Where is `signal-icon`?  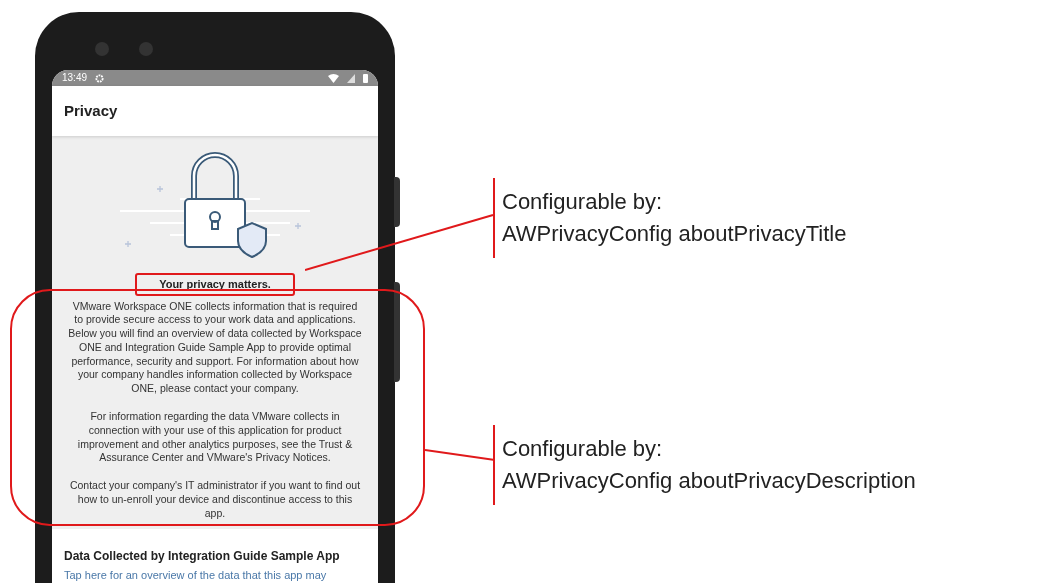 signal-icon is located at coordinates (351, 78).